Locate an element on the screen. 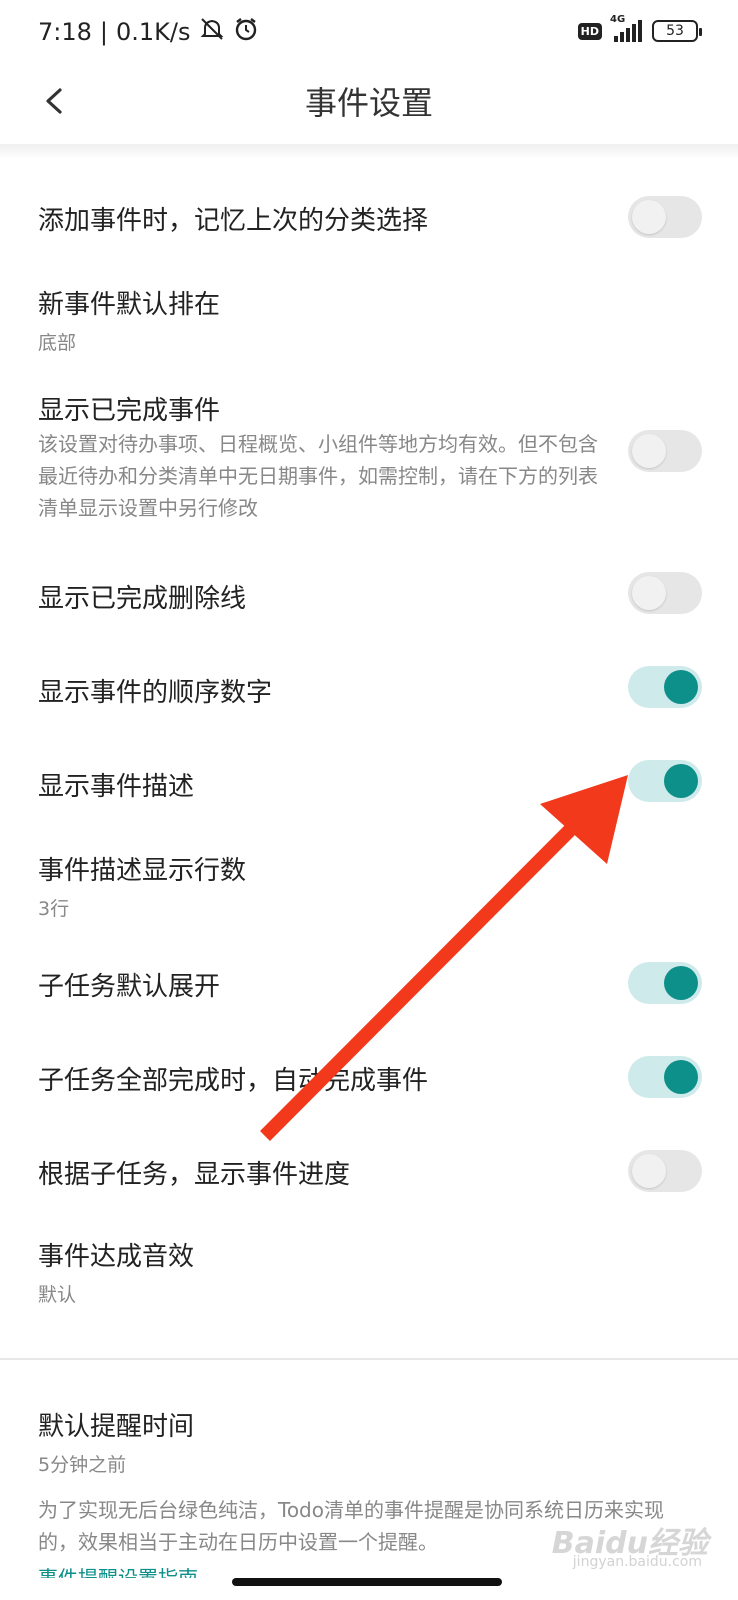 The width and height of the screenshot is (738, 1600). home-indicator is located at coordinates (367, 1582).